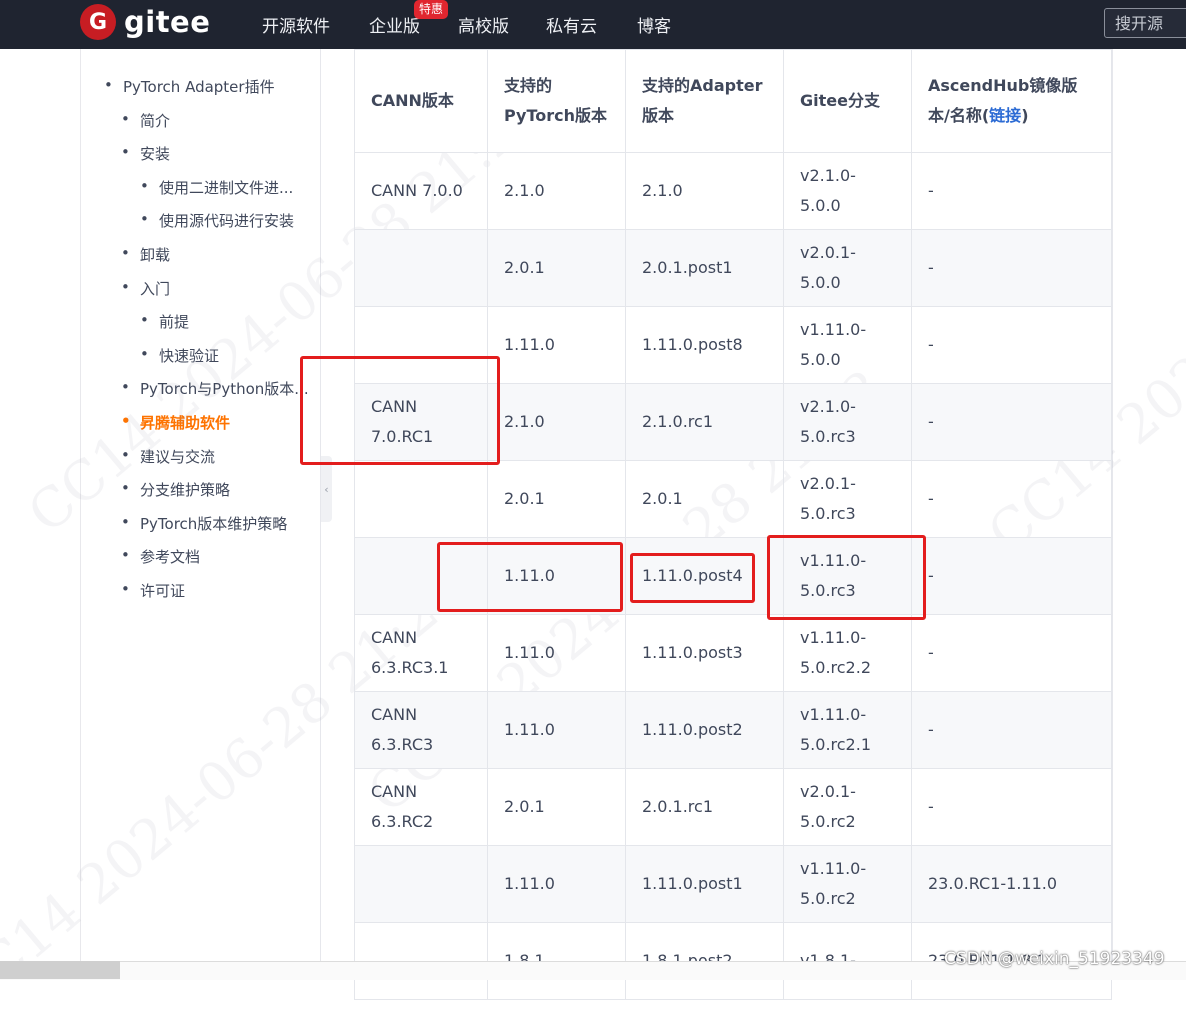  I want to click on cell-branch: v2.0.1-5.0.rc3, so click(847, 499).